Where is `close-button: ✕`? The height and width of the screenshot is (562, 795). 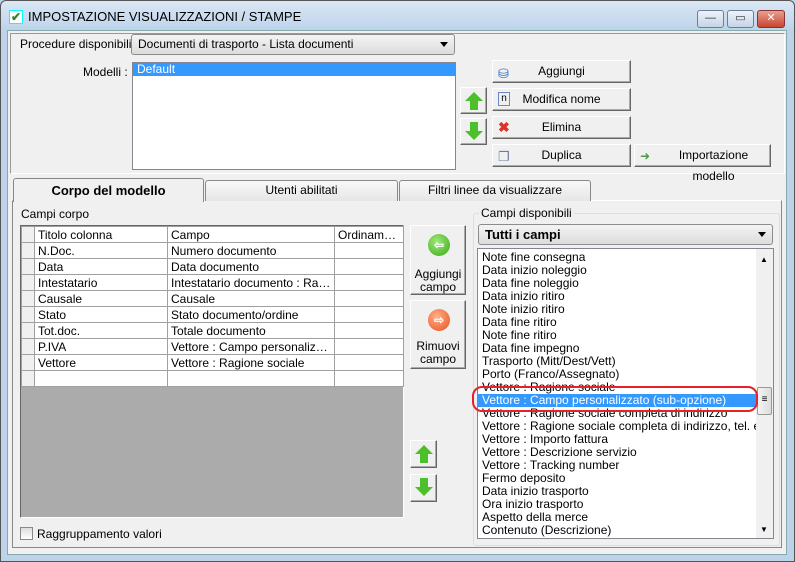 close-button: ✕ is located at coordinates (771, 19).